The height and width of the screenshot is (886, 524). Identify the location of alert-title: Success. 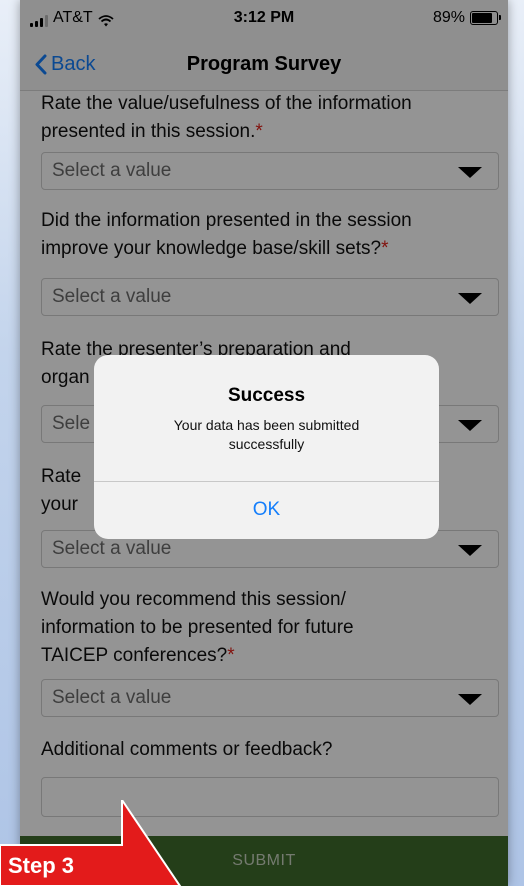
(266, 395).